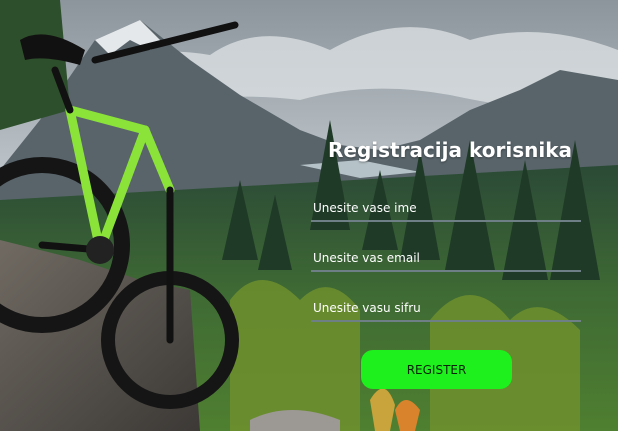 The height and width of the screenshot is (431, 618). Describe the element at coordinates (446, 309) in the screenshot. I see `password-field` at that location.